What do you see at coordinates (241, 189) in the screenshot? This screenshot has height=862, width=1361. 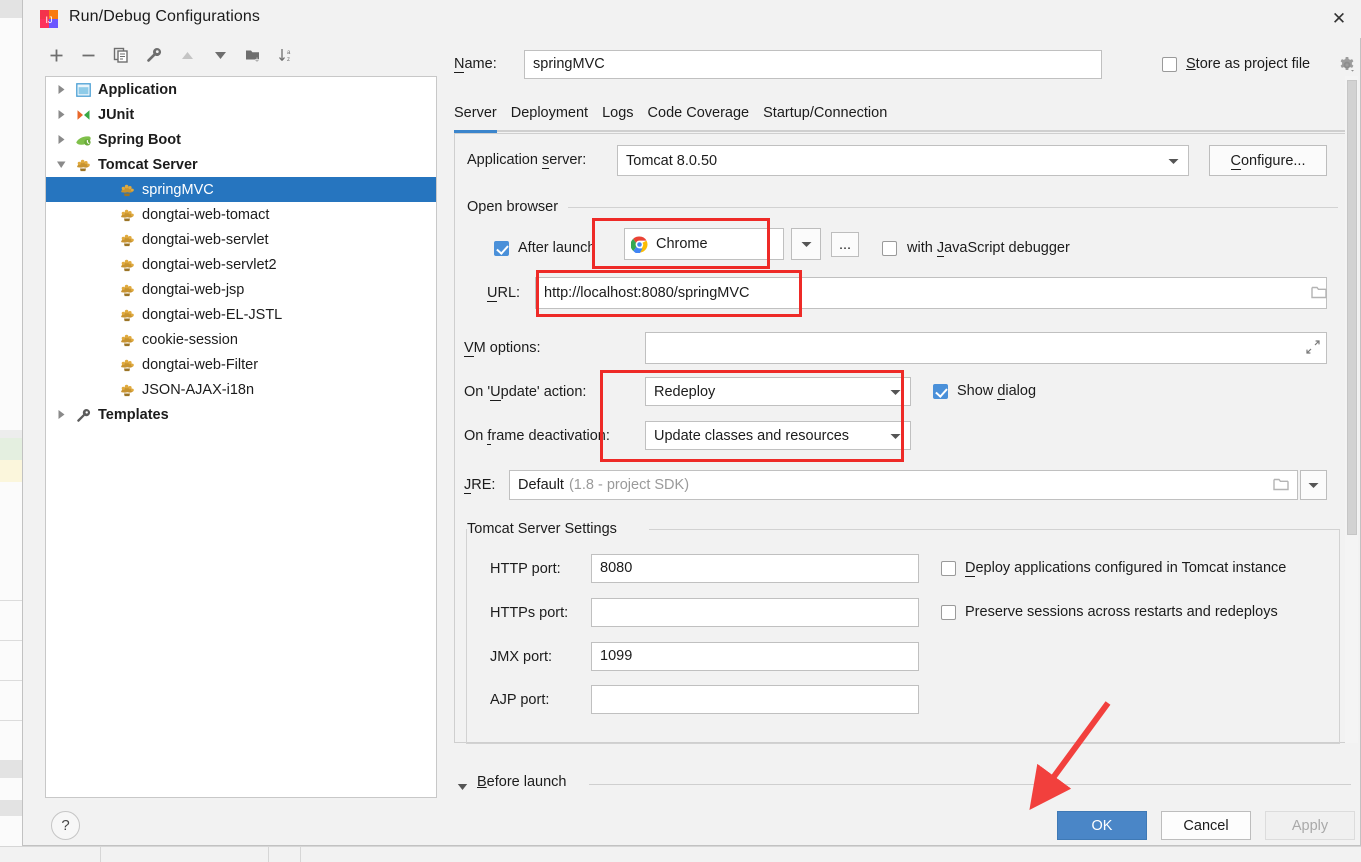 I see `tree-node-springmvc: springMVC` at bounding box center [241, 189].